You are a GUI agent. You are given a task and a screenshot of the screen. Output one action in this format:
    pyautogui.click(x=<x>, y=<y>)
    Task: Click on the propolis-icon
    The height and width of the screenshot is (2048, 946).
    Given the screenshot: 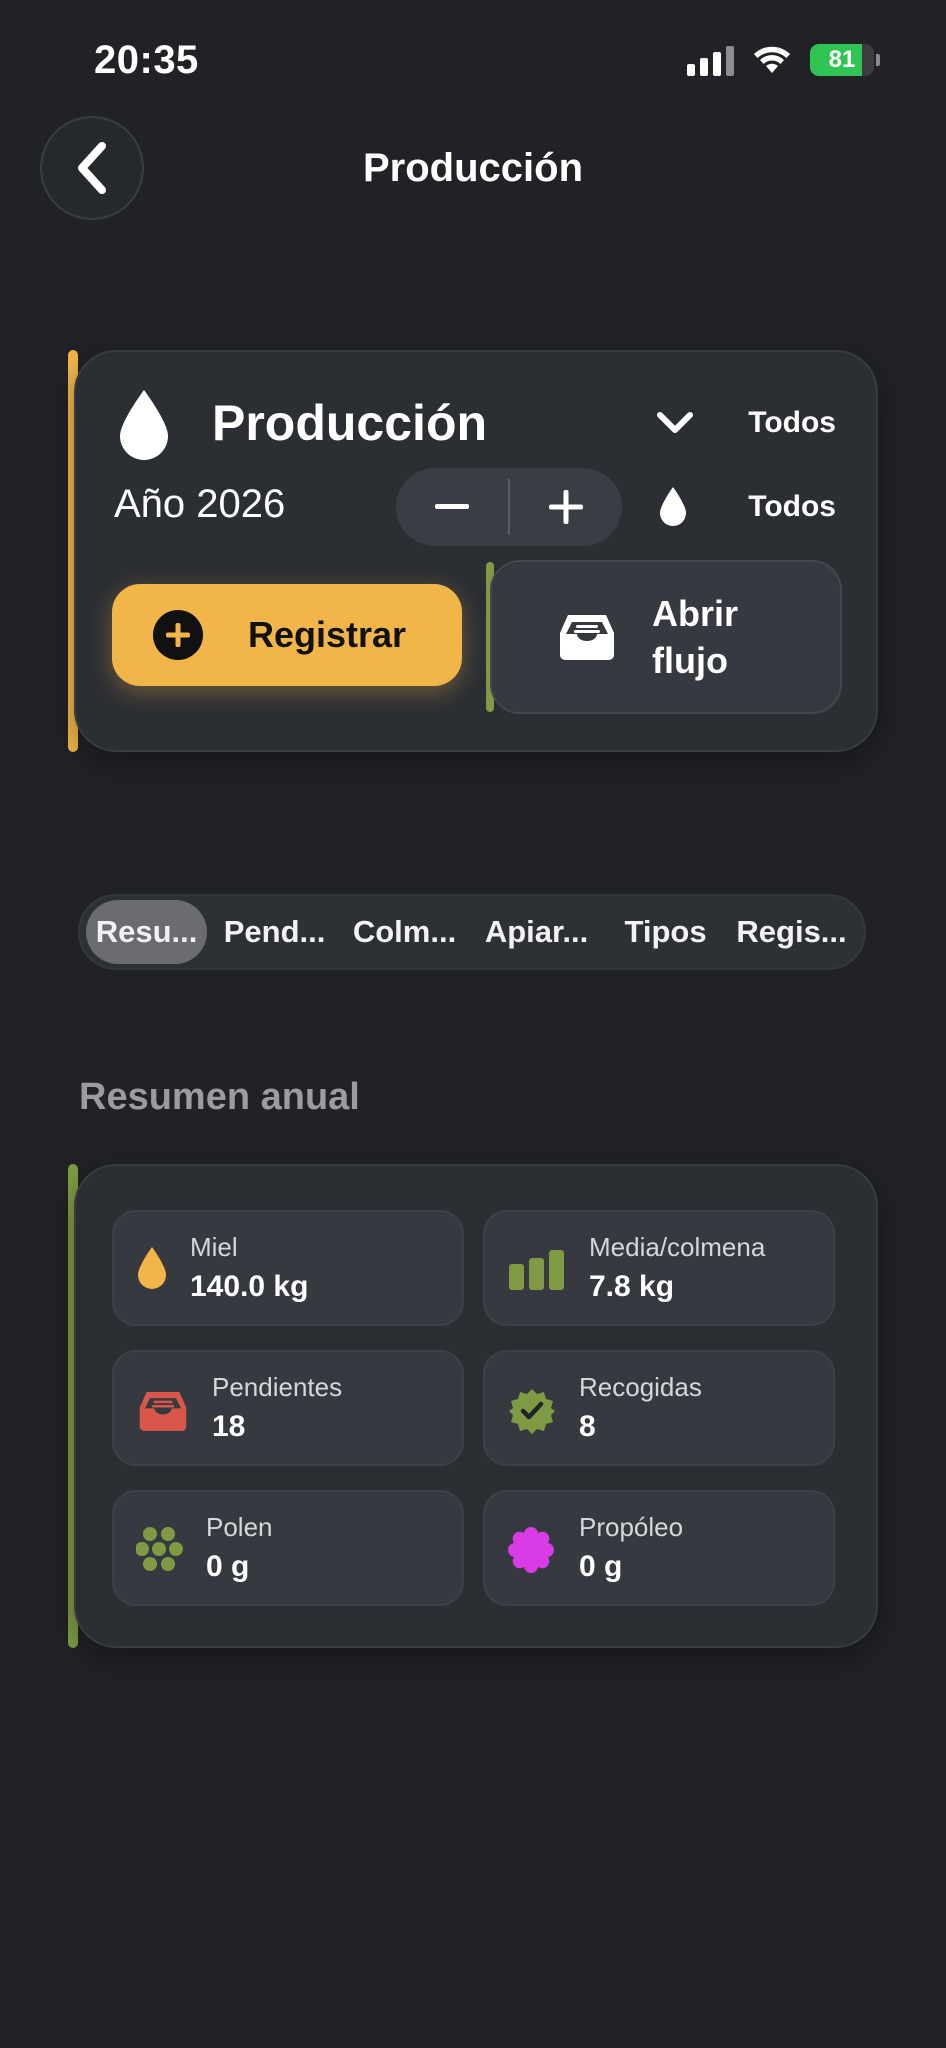 What is the action you would take?
    pyautogui.click(x=531, y=1550)
    